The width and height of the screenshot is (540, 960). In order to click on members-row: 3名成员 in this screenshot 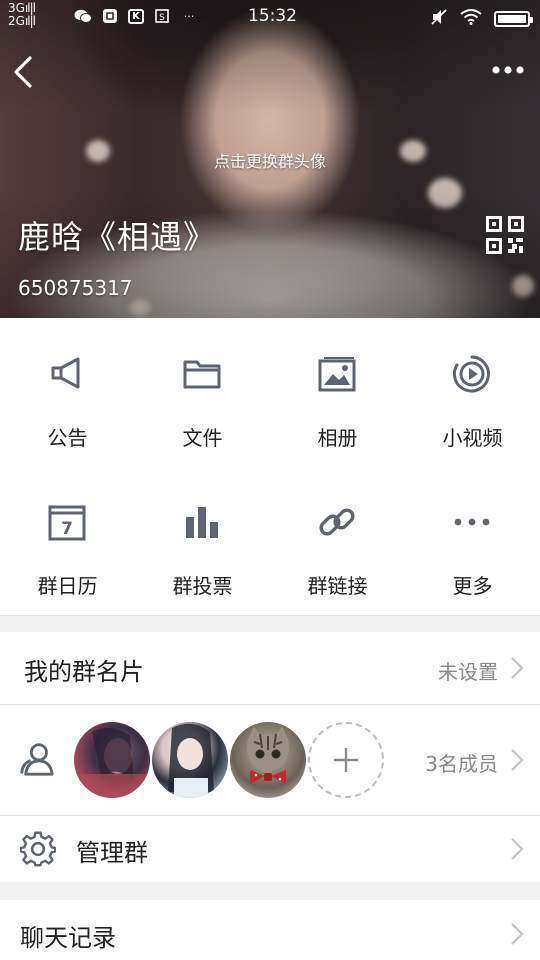, I will do `click(270, 760)`.